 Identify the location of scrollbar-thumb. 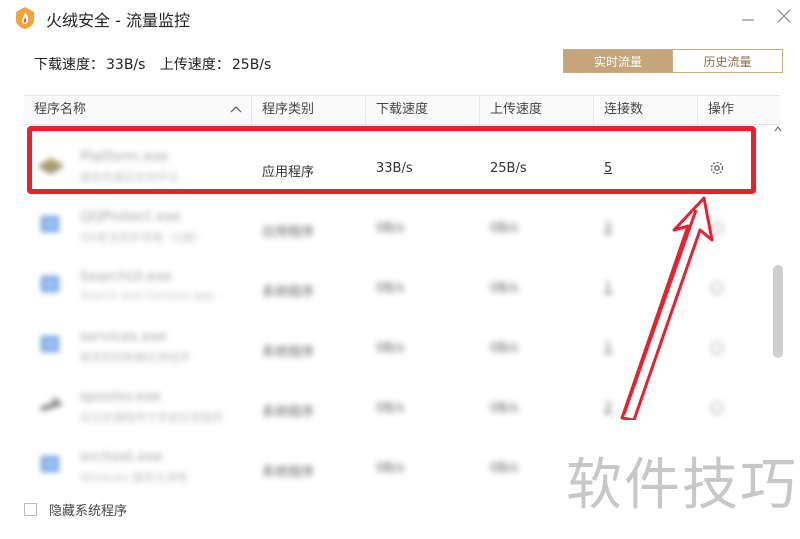
(778, 311).